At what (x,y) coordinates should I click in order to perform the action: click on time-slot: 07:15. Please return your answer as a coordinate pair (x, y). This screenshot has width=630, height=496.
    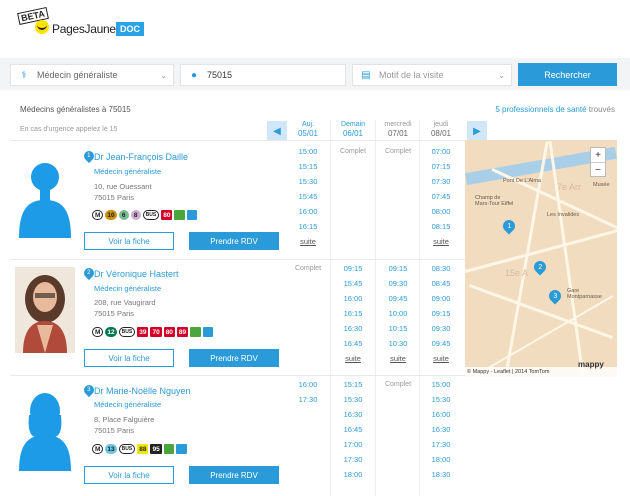
    Looking at the image, I should click on (441, 166).